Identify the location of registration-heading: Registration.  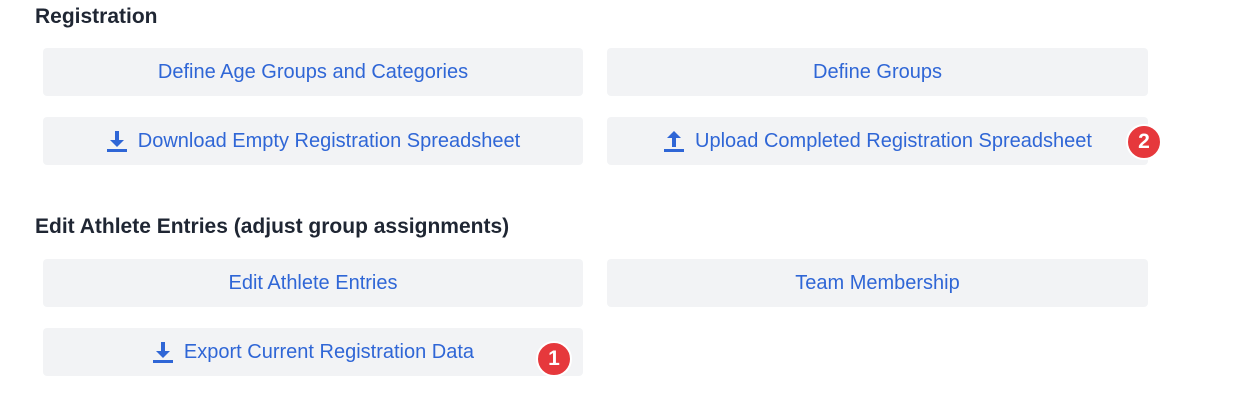
(96, 16).